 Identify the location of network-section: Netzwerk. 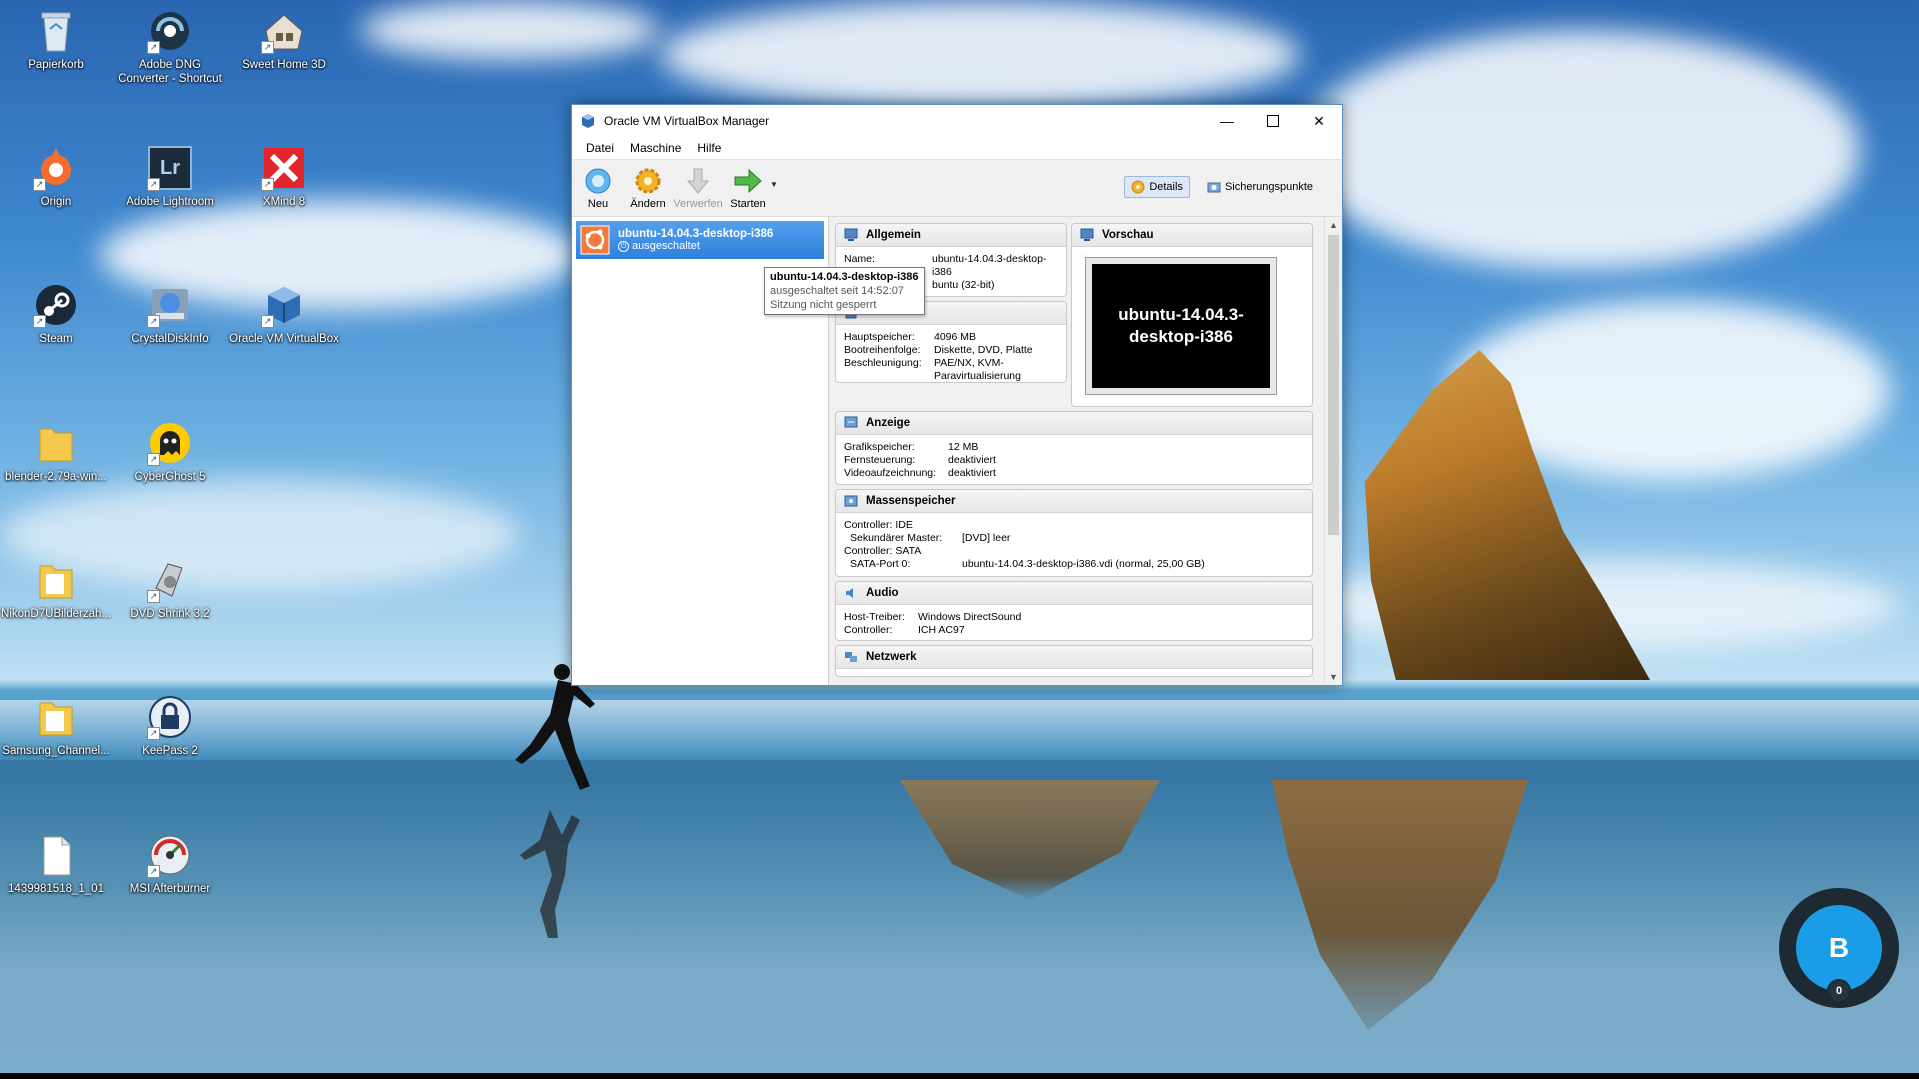
(1074, 661).